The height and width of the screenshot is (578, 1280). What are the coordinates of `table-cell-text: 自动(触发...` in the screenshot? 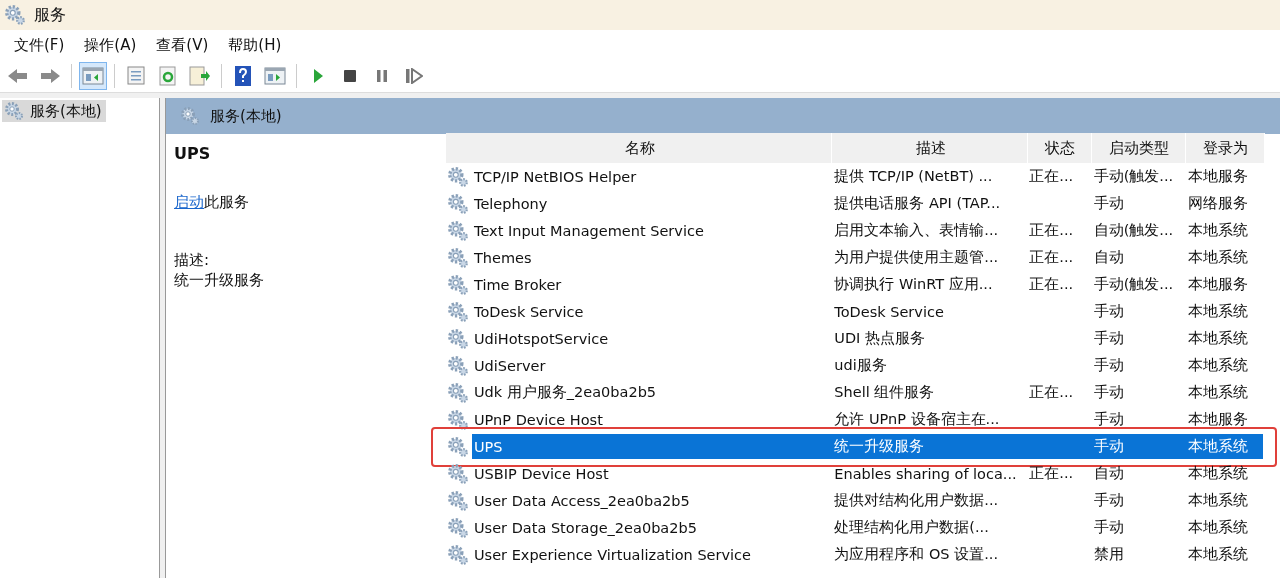 It's located at (1133, 230).